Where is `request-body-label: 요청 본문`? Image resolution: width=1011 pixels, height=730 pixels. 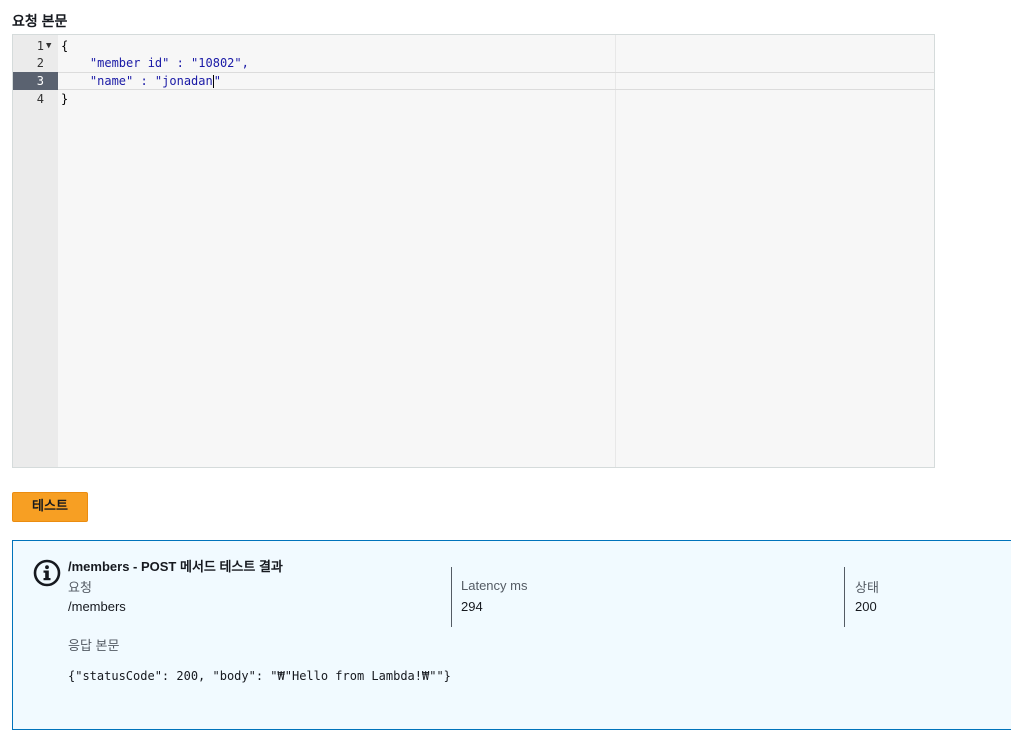
request-body-label: 요청 본문 is located at coordinates (40, 21).